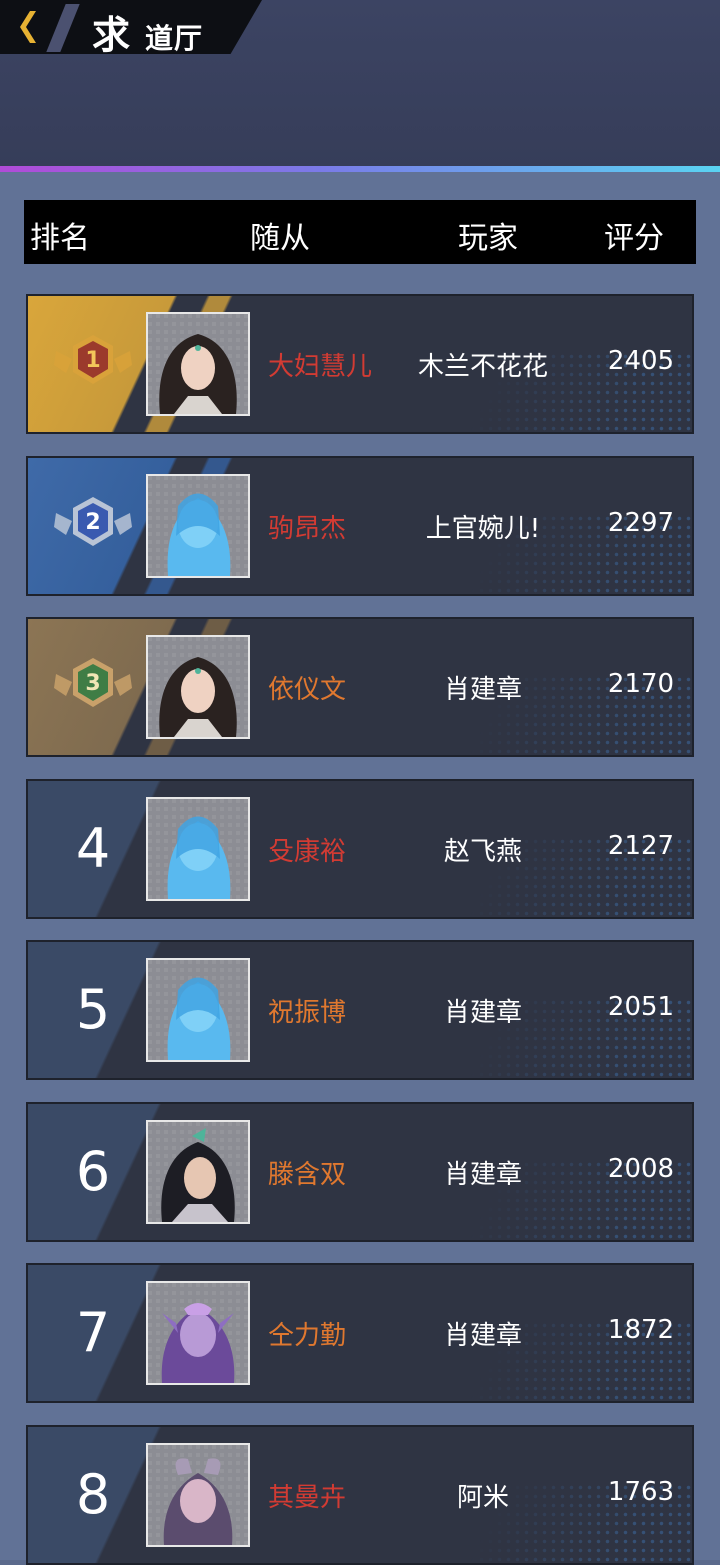  I want to click on col-player: 玩家, so click(488, 238).